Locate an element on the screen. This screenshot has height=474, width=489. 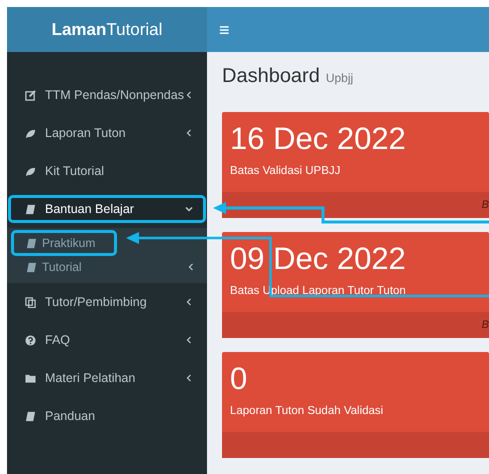
sidebar-item: Laporan Tuton is located at coordinates (107, 133).